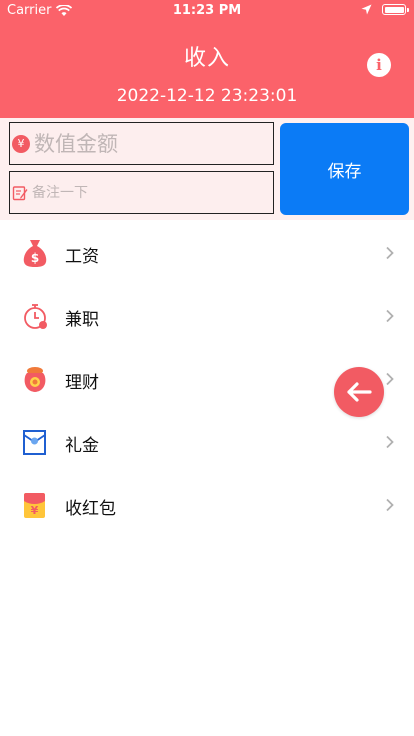 This screenshot has height=736, width=414. What do you see at coordinates (35, 379) in the screenshot?
I see `investment-bag-icon` at bounding box center [35, 379].